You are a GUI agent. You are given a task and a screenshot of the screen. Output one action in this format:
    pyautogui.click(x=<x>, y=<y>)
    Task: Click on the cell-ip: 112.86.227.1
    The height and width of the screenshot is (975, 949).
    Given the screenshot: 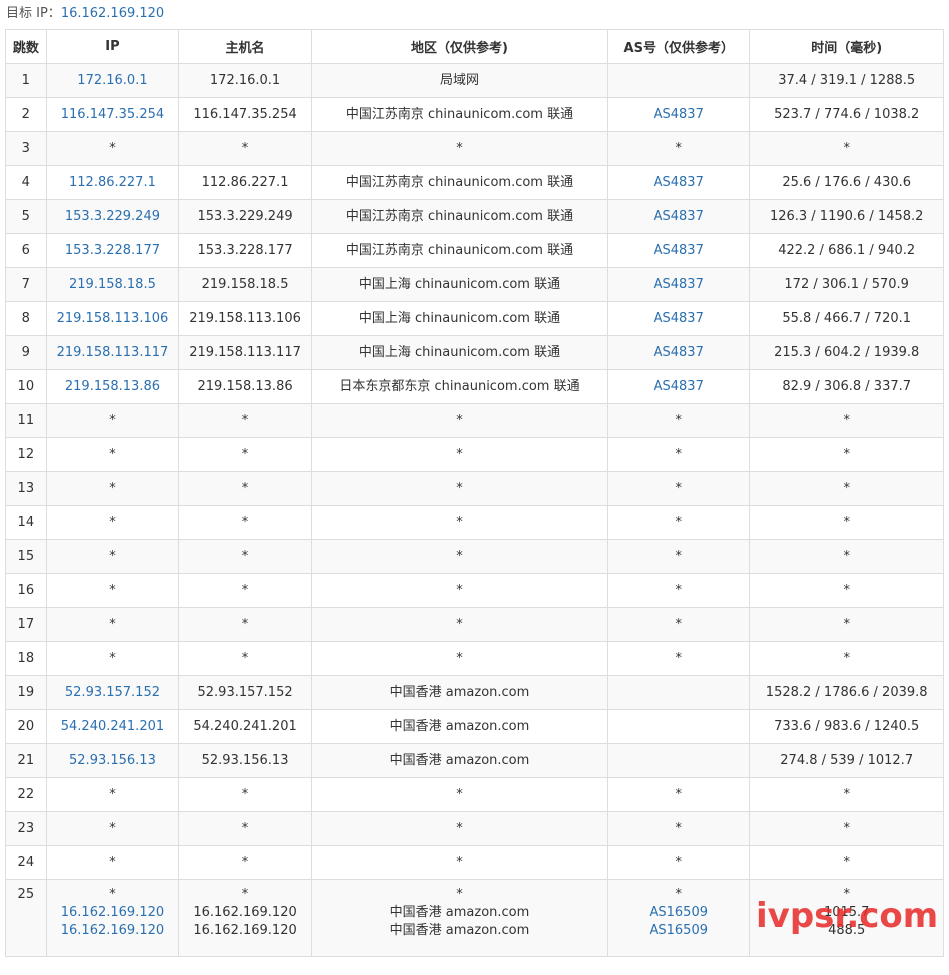 What is the action you would take?
    pyautogui.click(x=112, y=182)
    